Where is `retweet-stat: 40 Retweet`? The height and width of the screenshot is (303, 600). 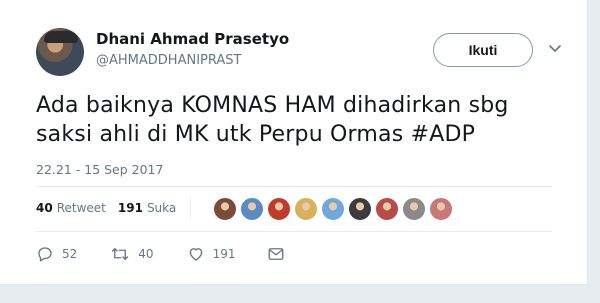
retweet-stat: 40 Retweet is located at coordinates (71, 208).